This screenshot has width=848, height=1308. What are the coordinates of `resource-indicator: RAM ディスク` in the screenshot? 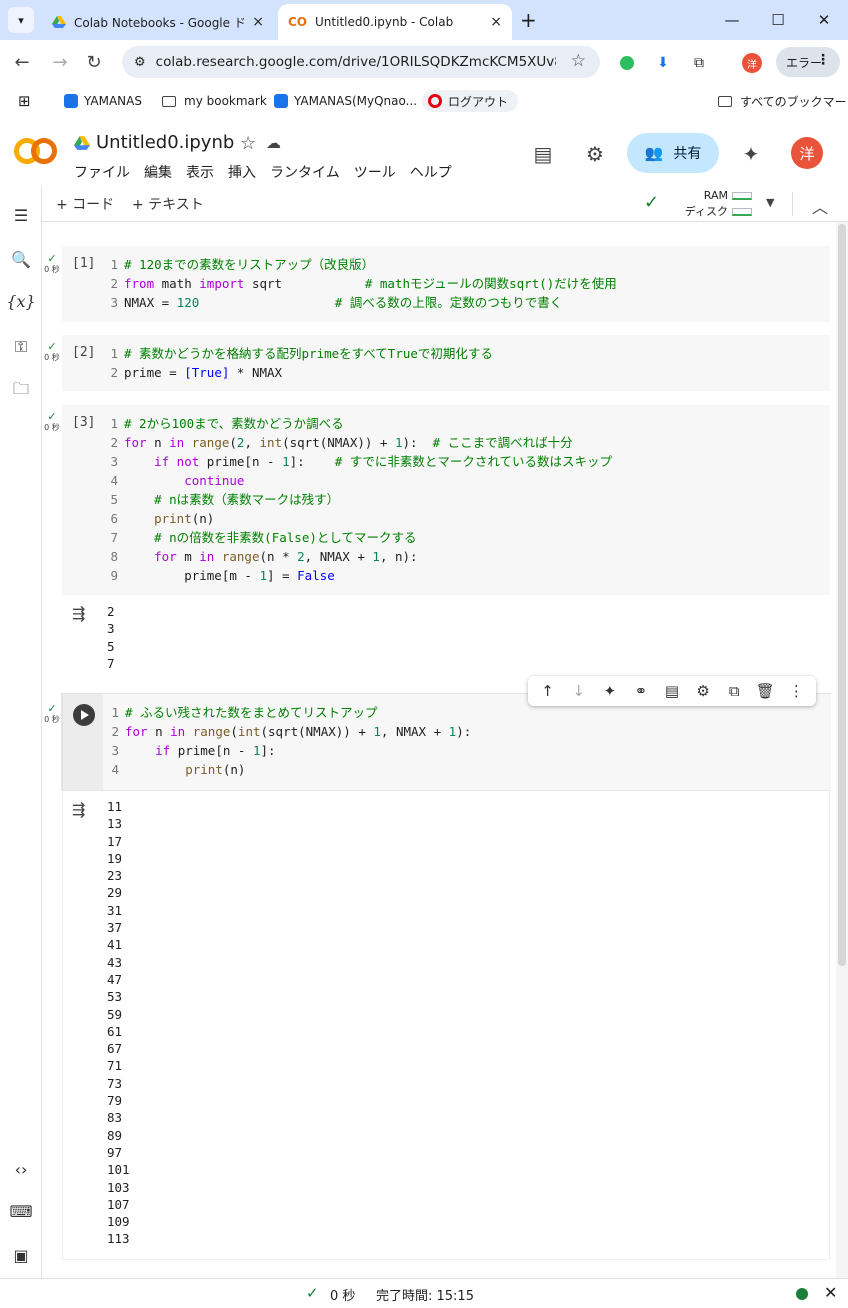 It's located at (714, 204).